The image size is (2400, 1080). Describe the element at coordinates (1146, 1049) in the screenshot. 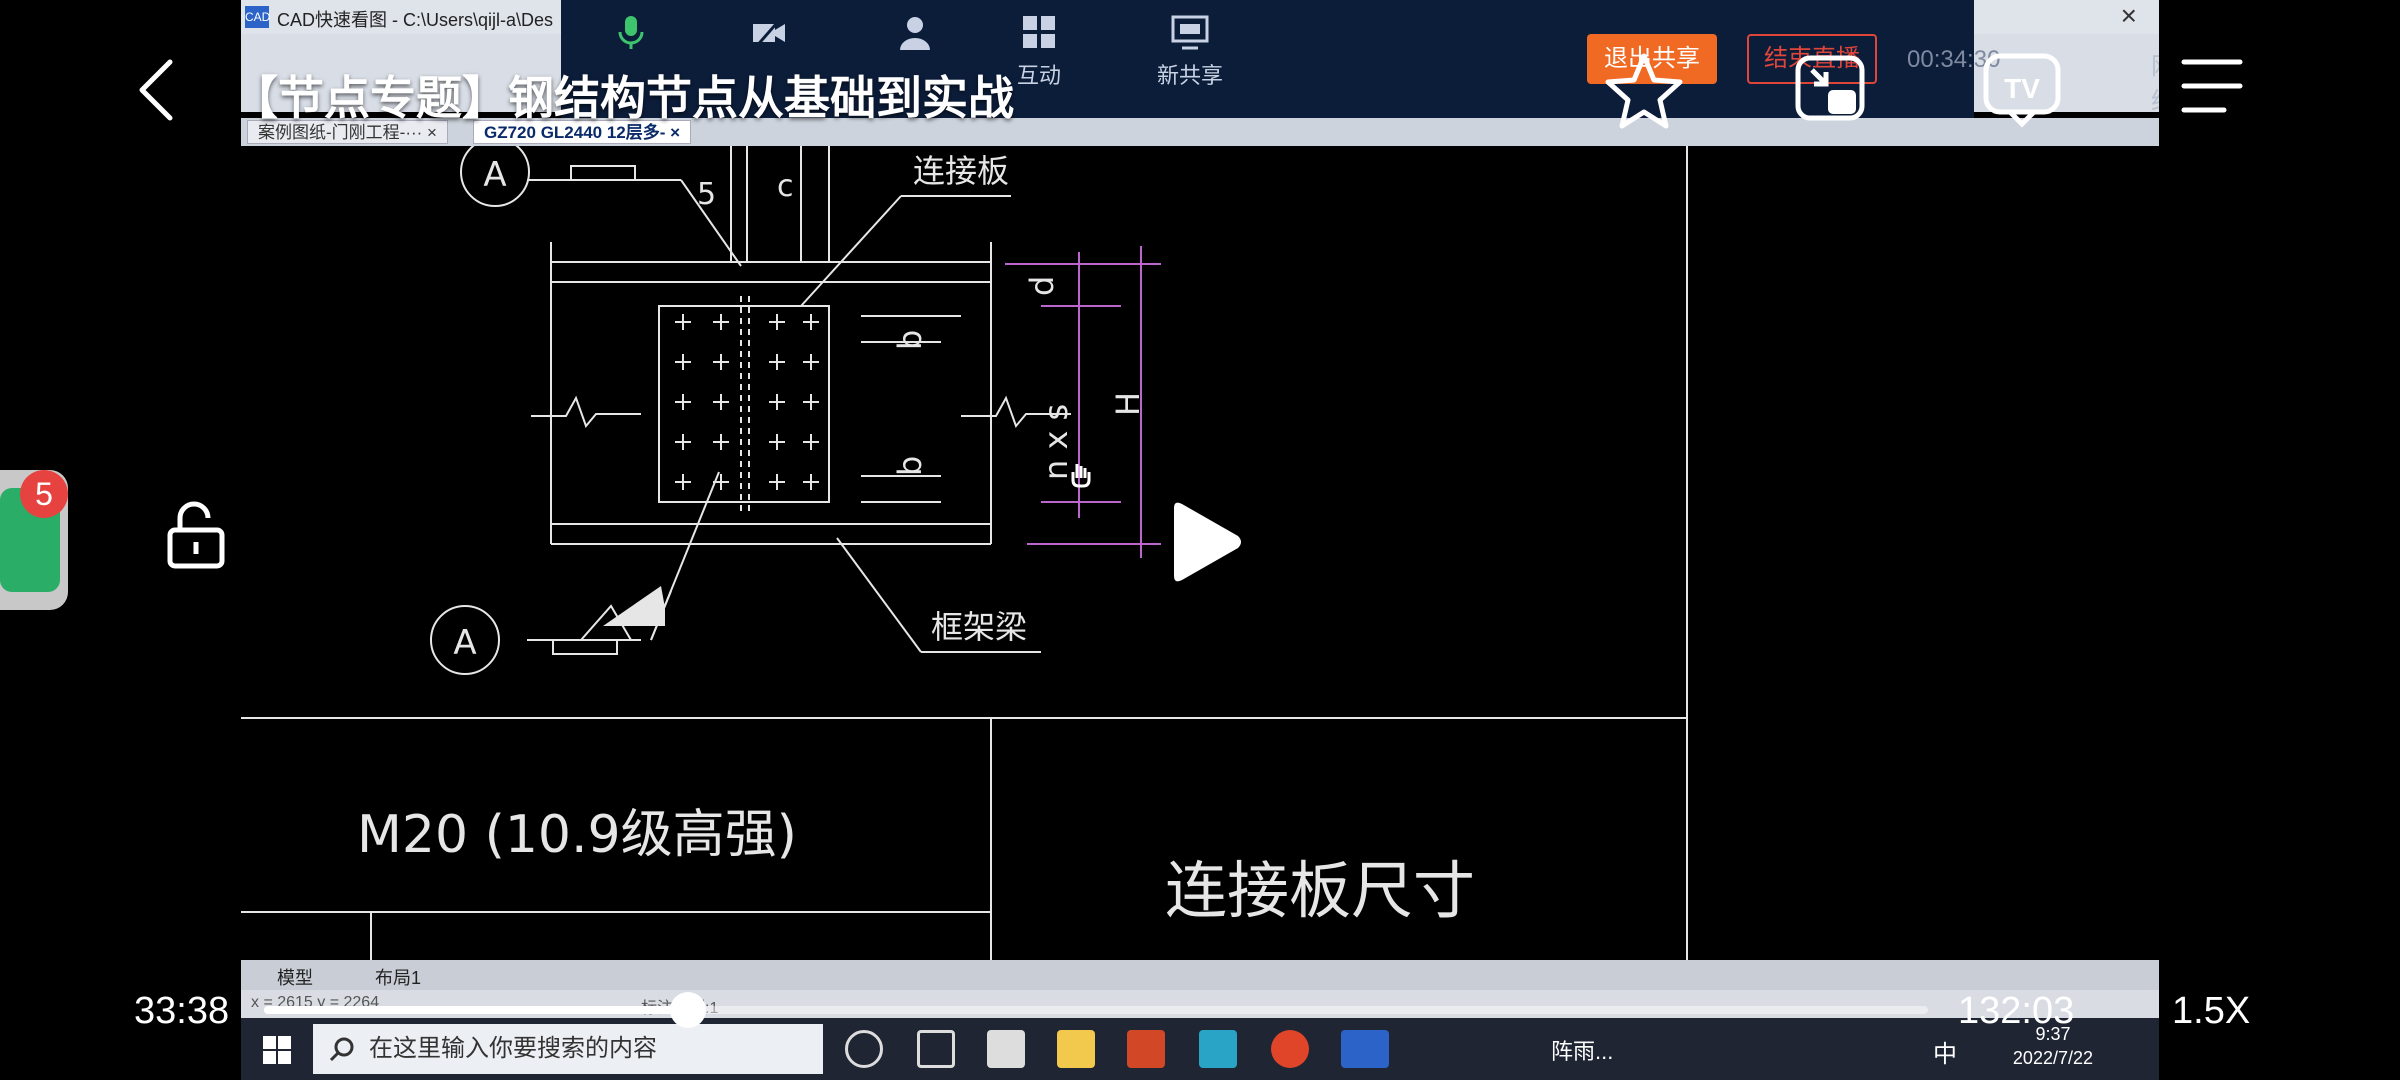

I see `powerpoint-icon` at that location.